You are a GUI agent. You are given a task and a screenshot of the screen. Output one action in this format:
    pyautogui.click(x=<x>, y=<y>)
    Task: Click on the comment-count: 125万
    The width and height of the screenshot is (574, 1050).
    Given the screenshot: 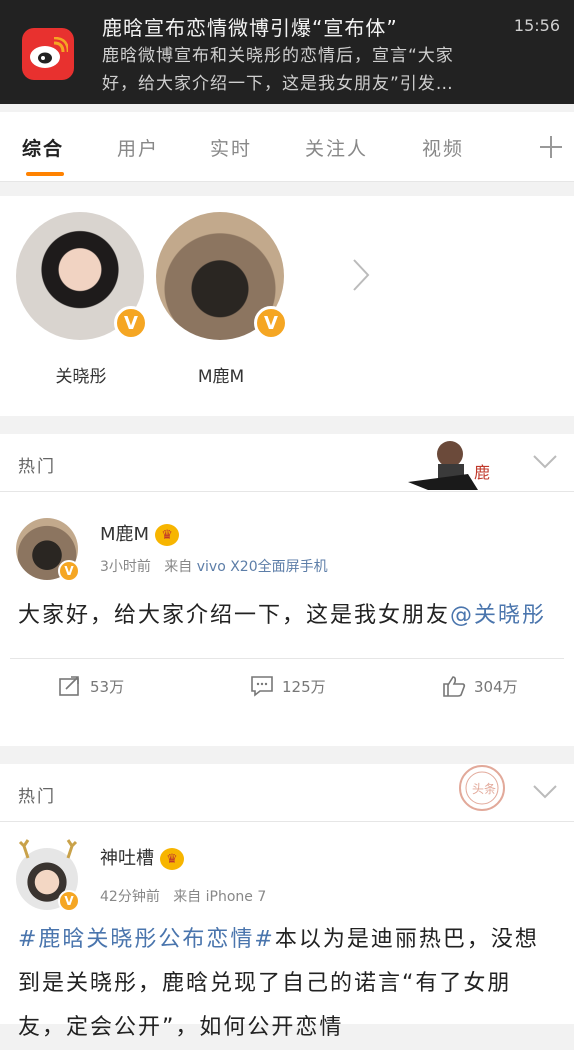 What is the action you would take?
    pyautogui.click(x=304, y=686)
    